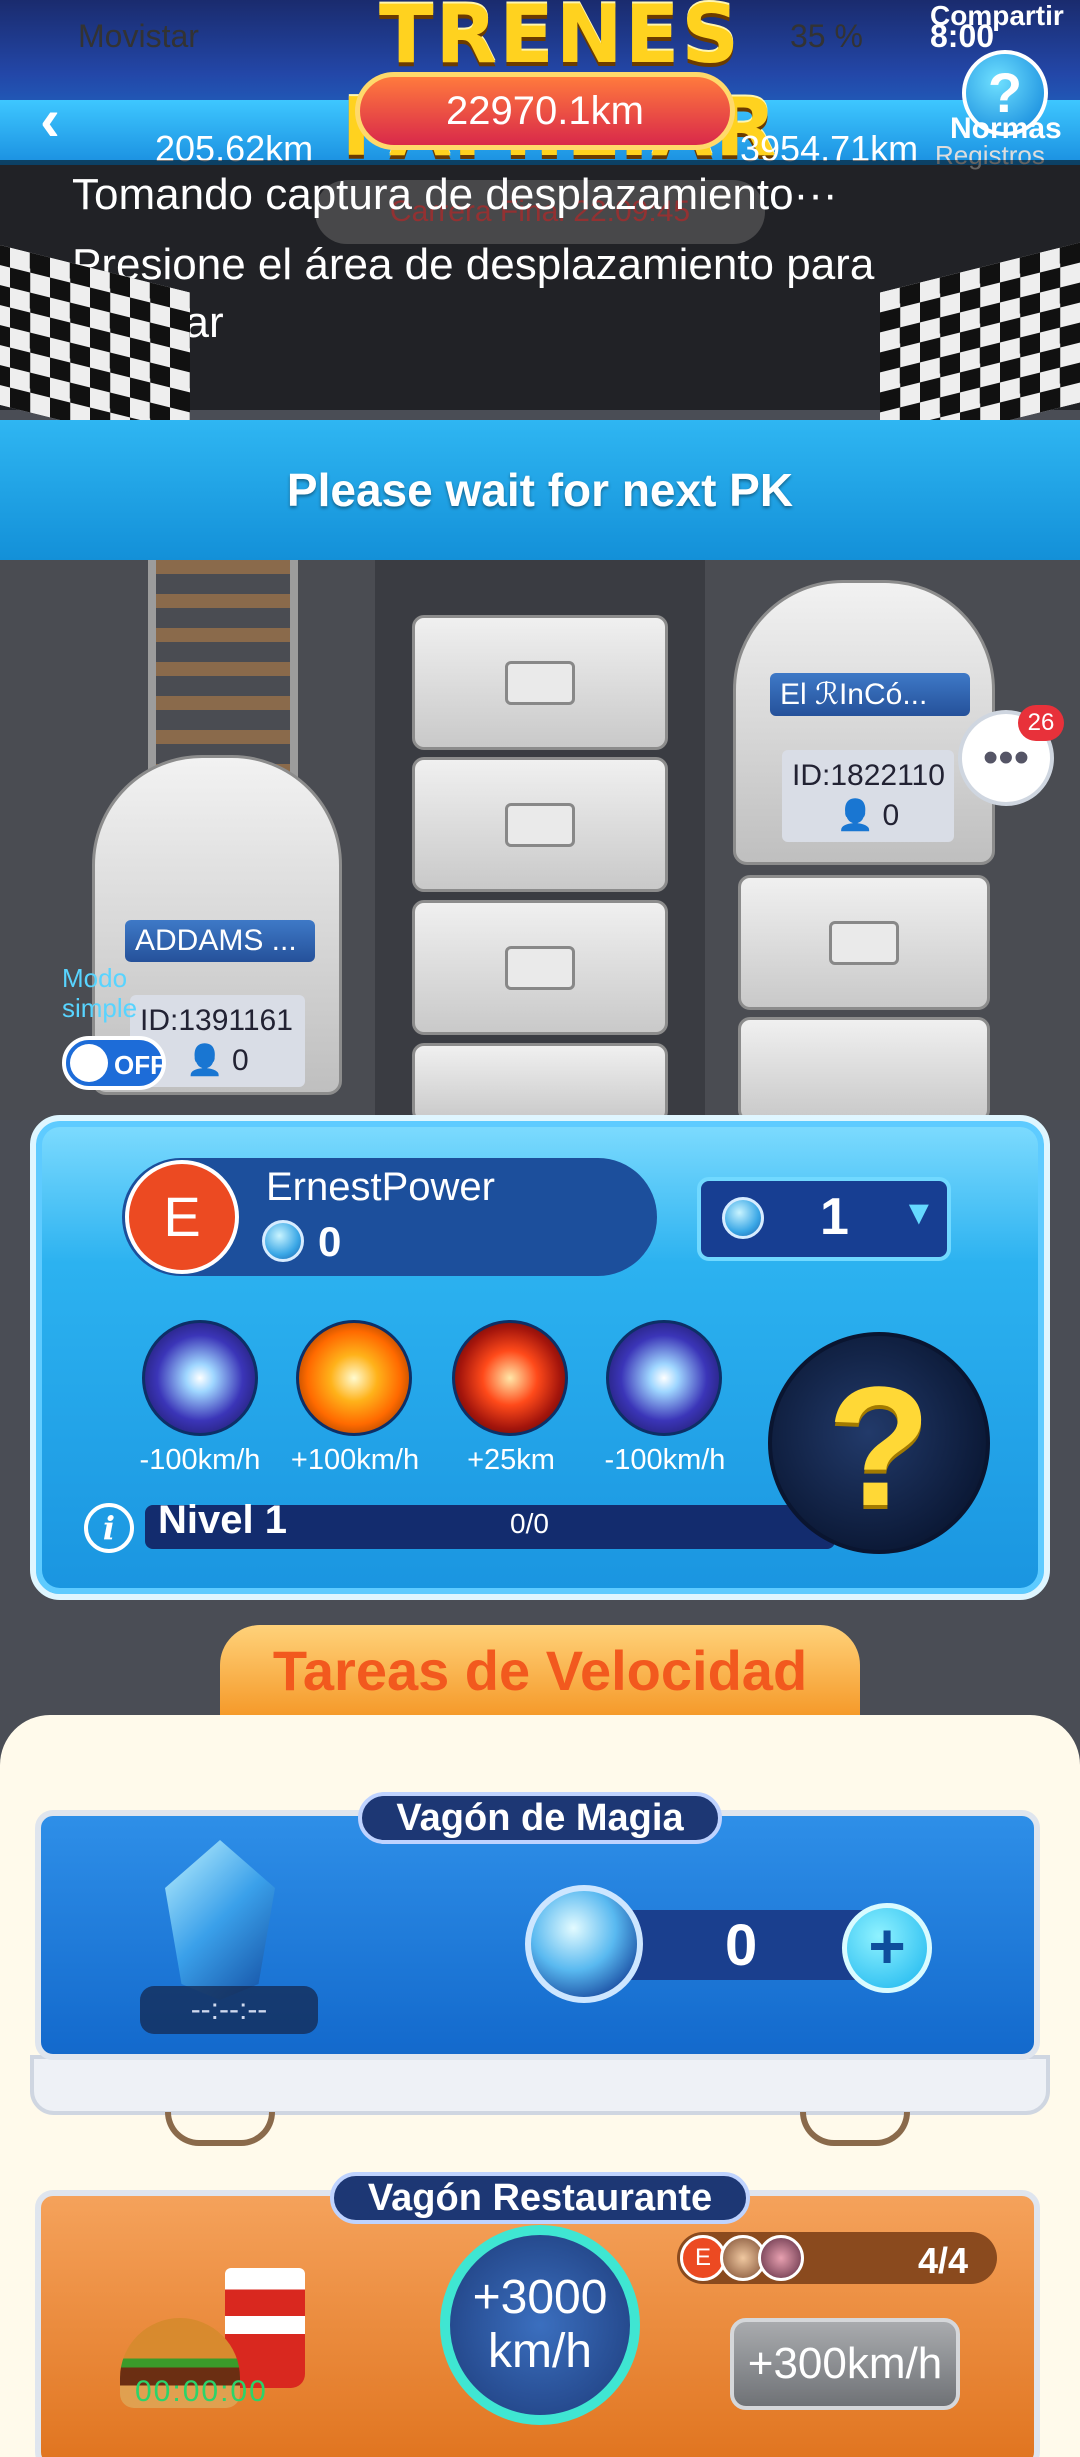  I want to click on chevron-down-icon: ▼, so click(919, 1213).